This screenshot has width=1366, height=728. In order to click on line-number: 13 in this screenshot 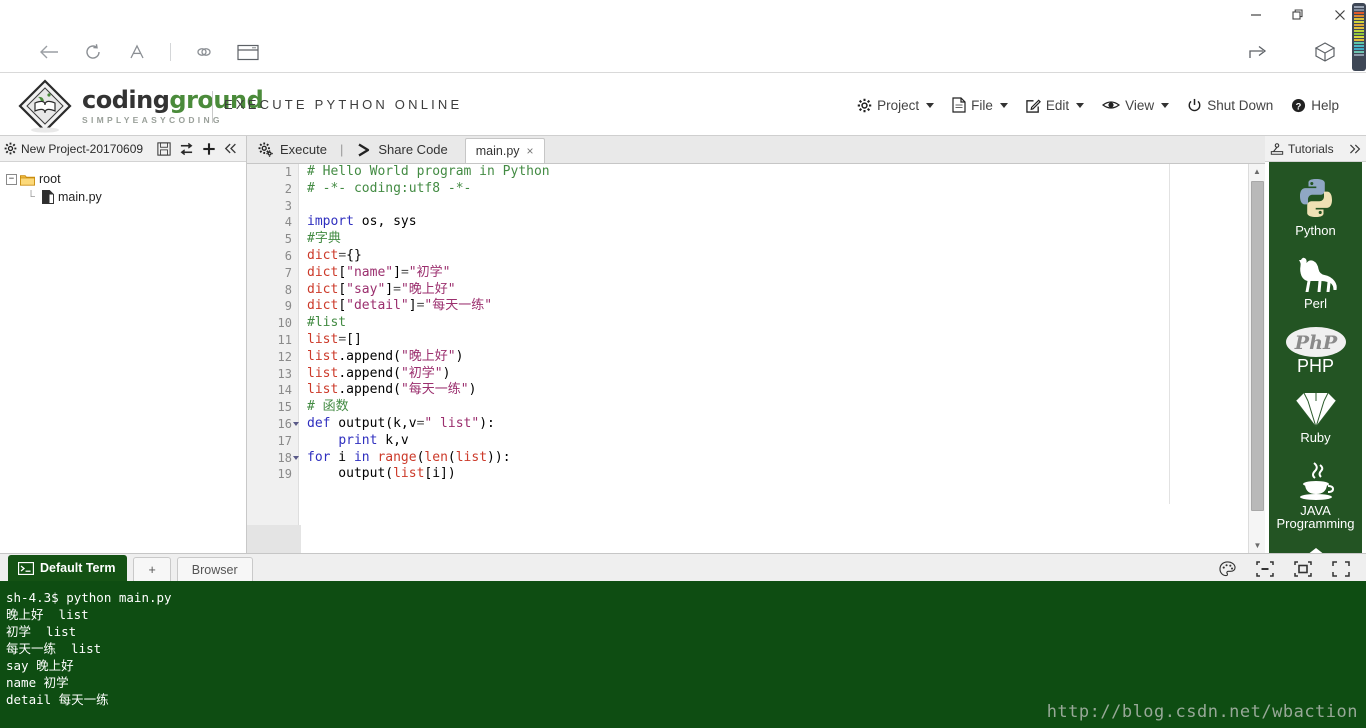, I will do `click(284, 373)`.